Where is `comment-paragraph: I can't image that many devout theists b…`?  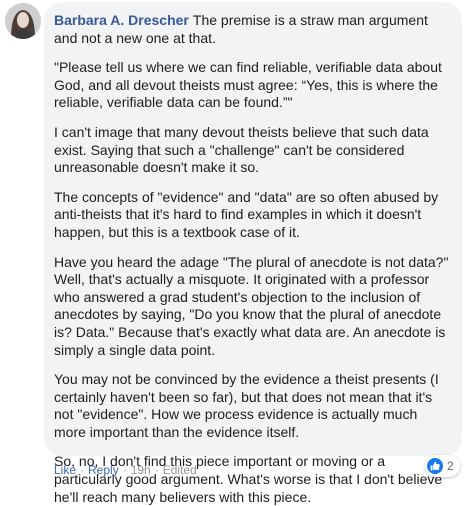 comment-paragraph: I can't image that many devout theists b… is located at coordinates (241, 149).